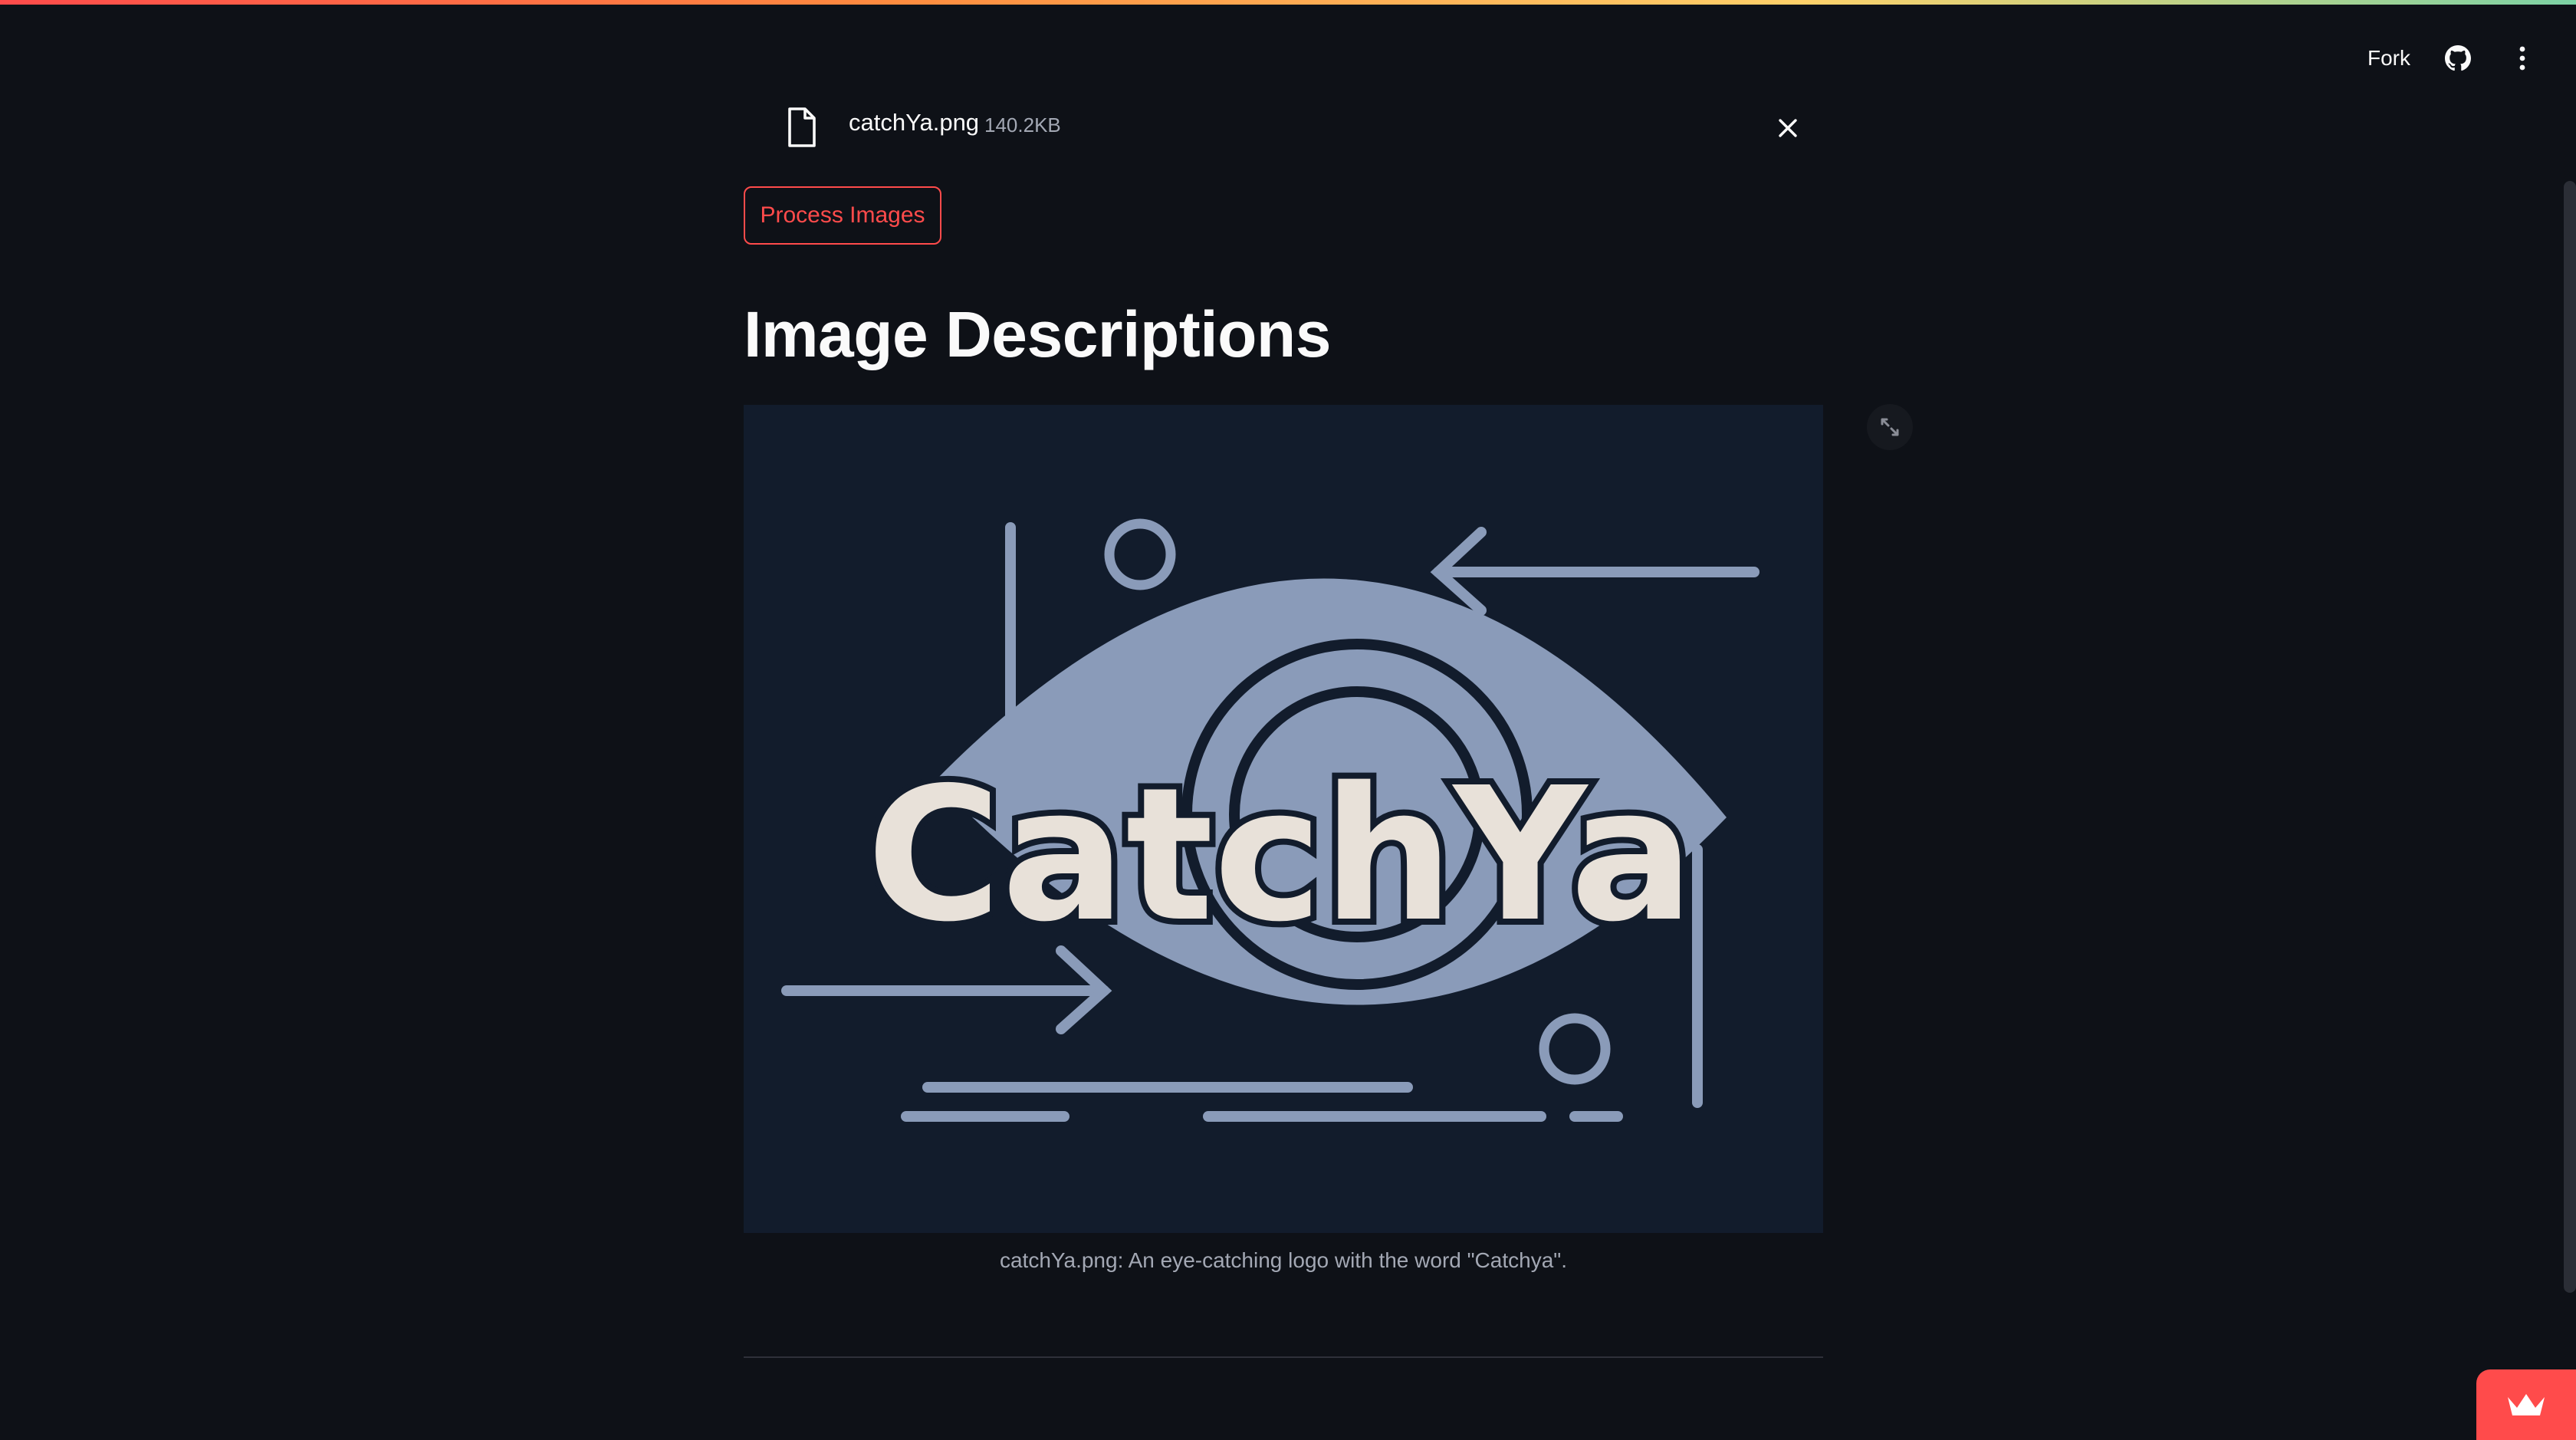  I want to click on uploaded-file-row: catchYa.png 140.2KB, so click(1285, 127).